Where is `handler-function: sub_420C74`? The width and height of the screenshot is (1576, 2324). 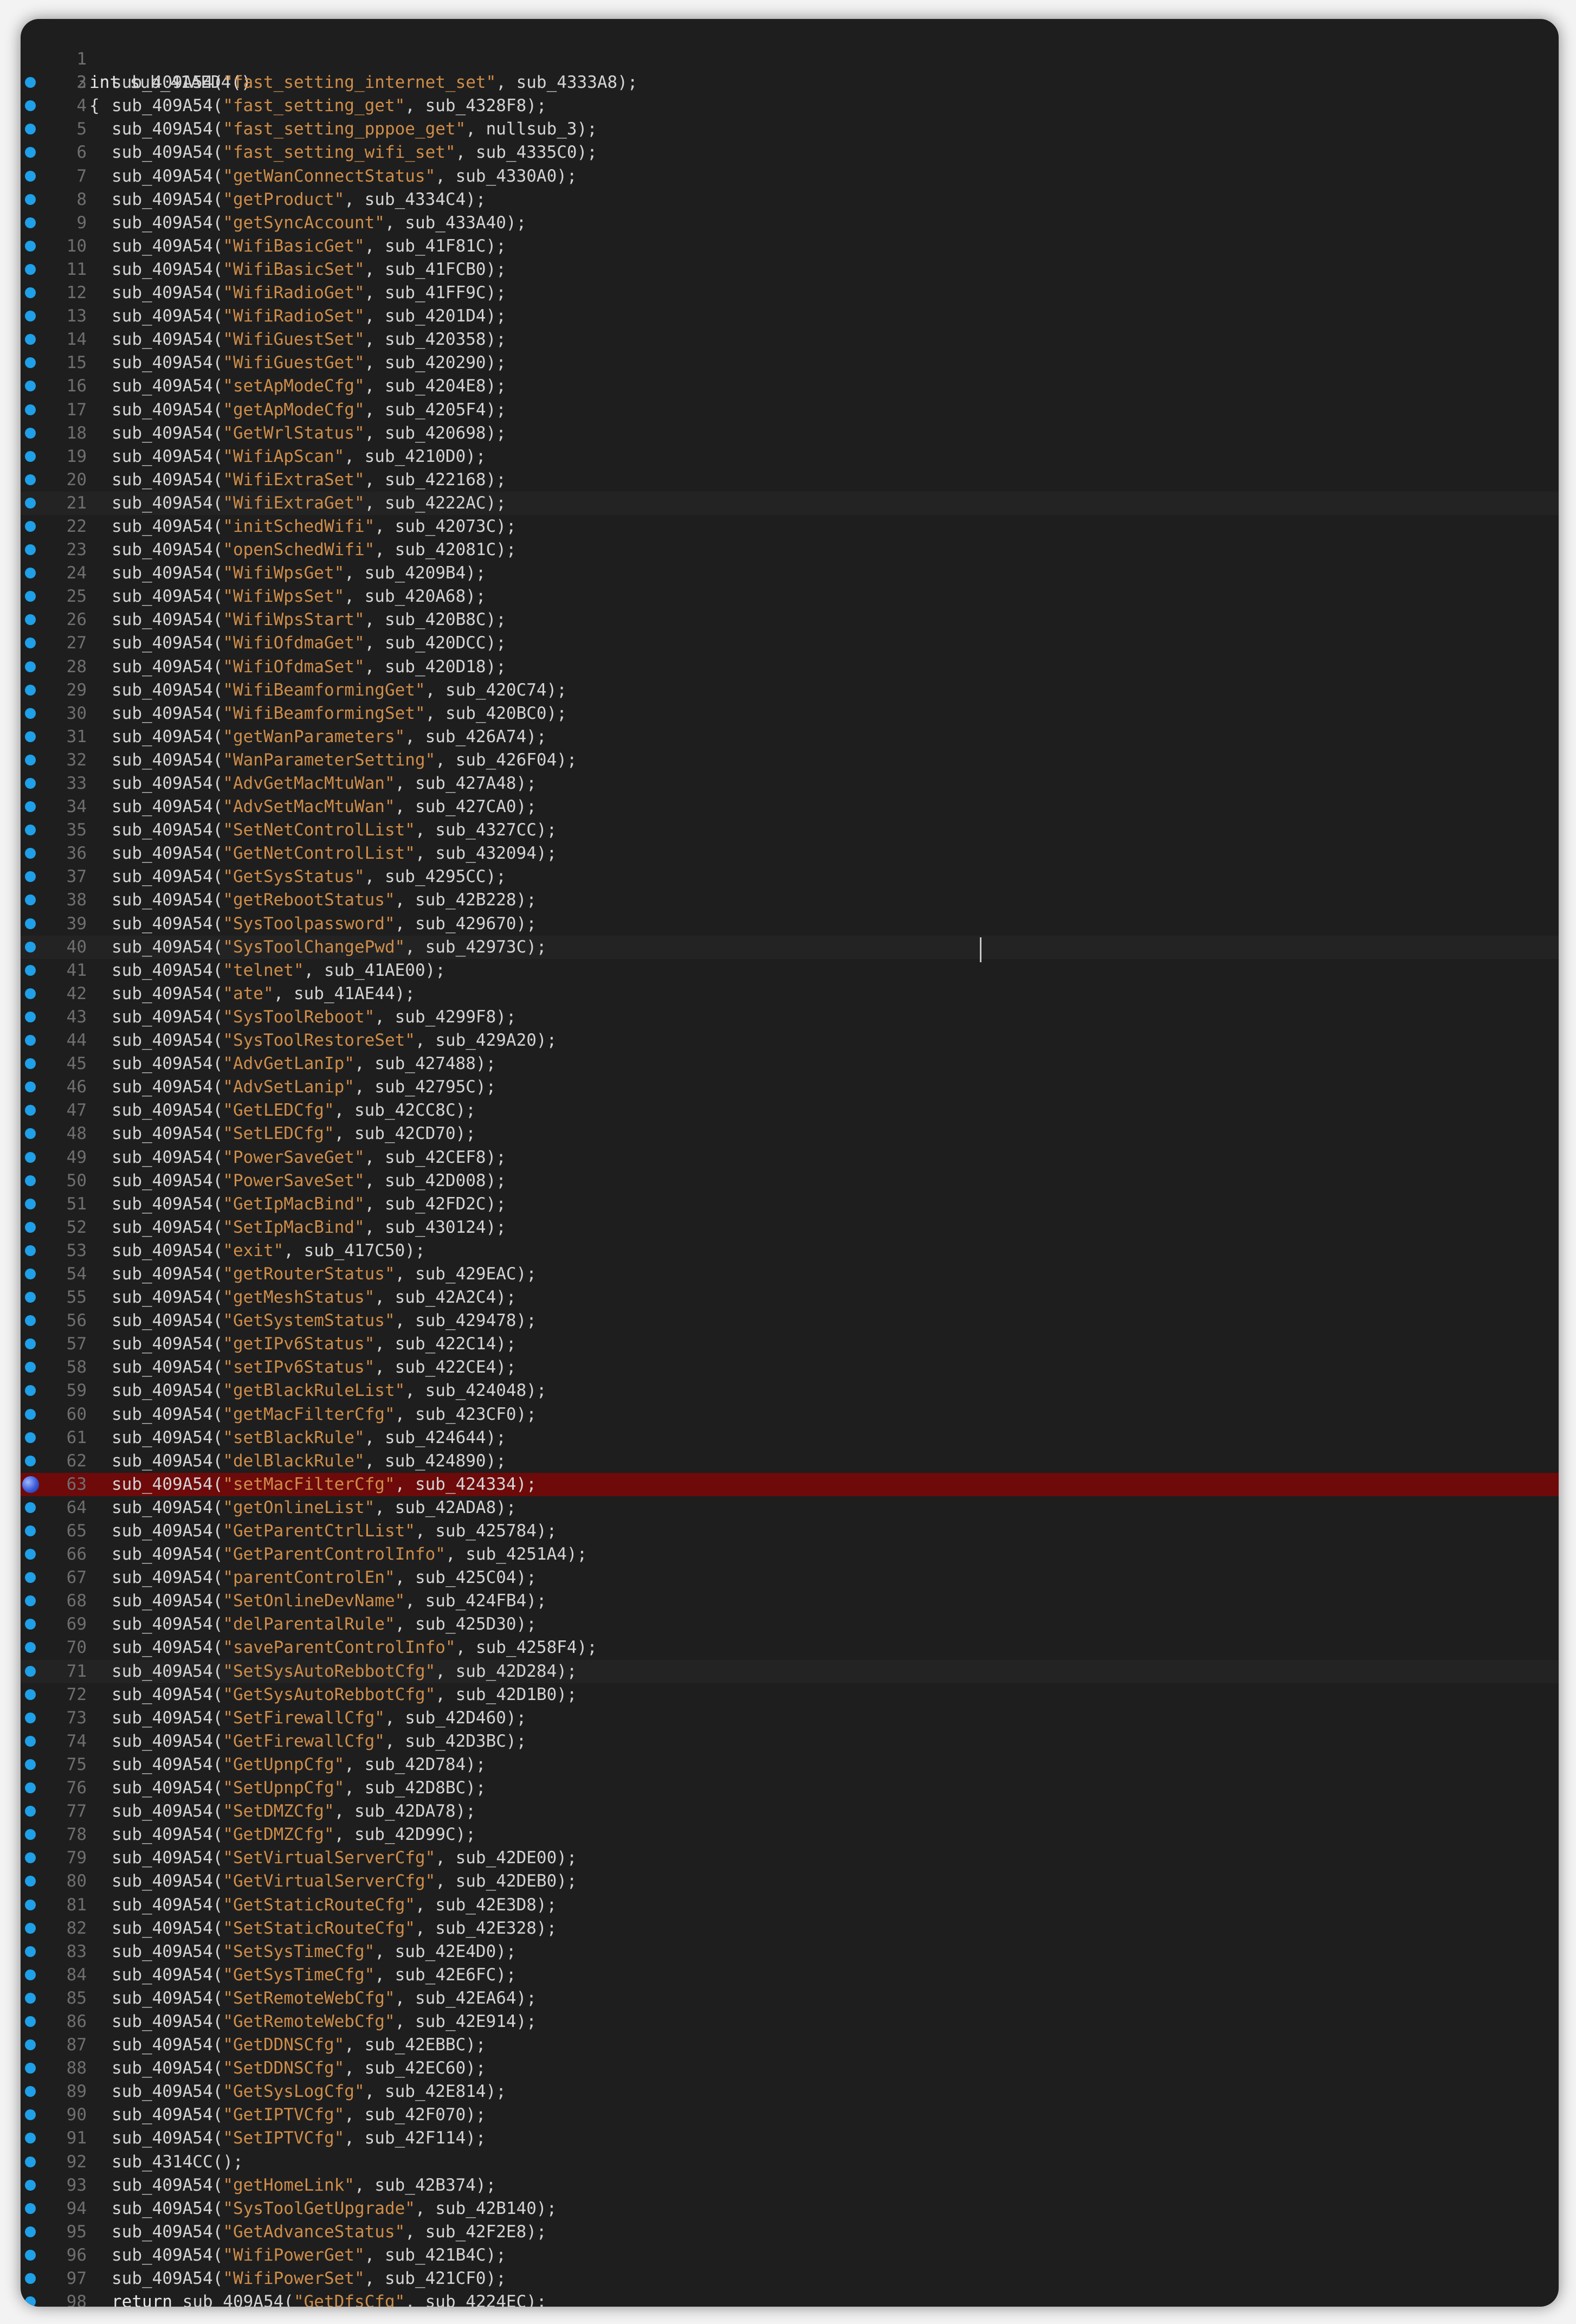
handler-function: sub_420C74 is located at coordinates (496, 690).